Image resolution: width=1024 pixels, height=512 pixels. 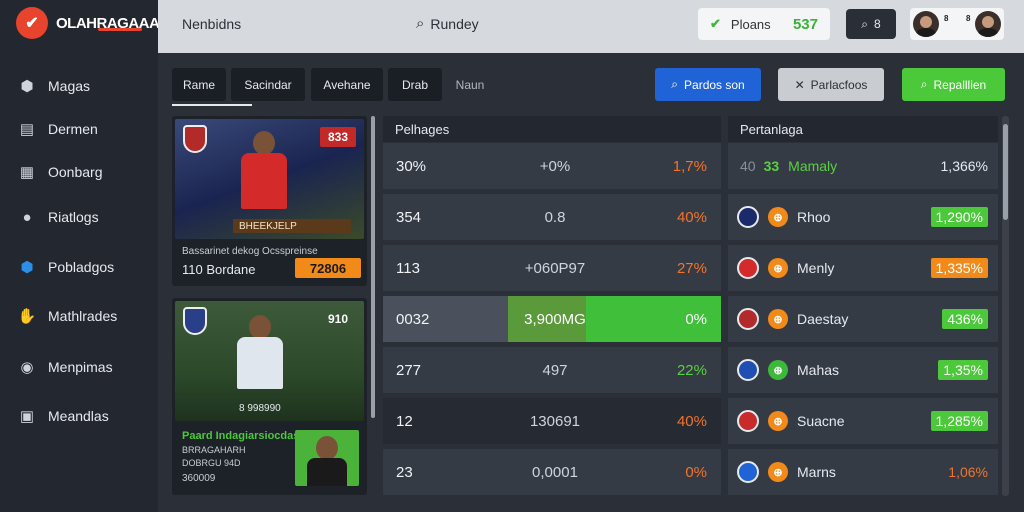 What do you see at coordinates (75, 172) in the screenshot?
I see `sidebar-item-label: Oonbarg` at bounding box center [75, 172].